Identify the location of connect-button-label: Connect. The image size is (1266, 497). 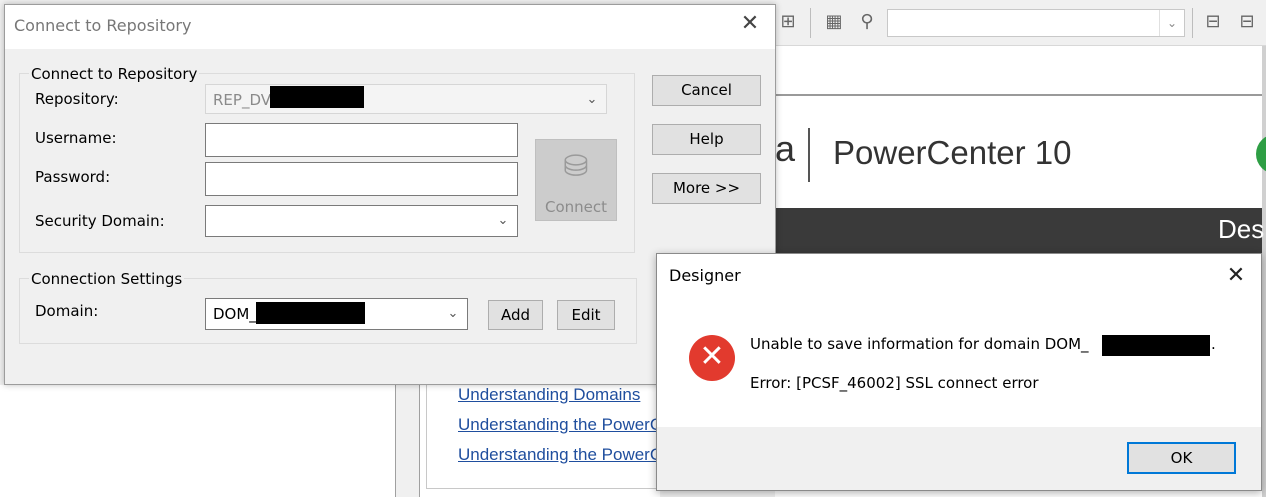
(576, 207).